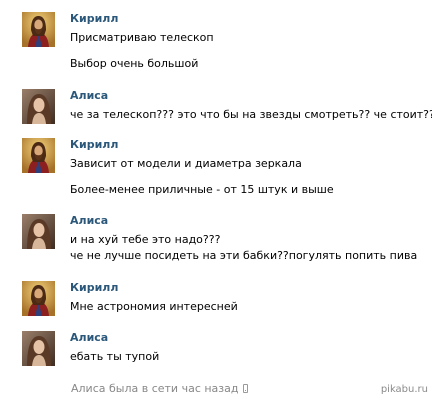  What do you see at coordinates (404, 389) in the screenshot?
I see `watermark: pikabu.ru` at bounding box center [404, 389].